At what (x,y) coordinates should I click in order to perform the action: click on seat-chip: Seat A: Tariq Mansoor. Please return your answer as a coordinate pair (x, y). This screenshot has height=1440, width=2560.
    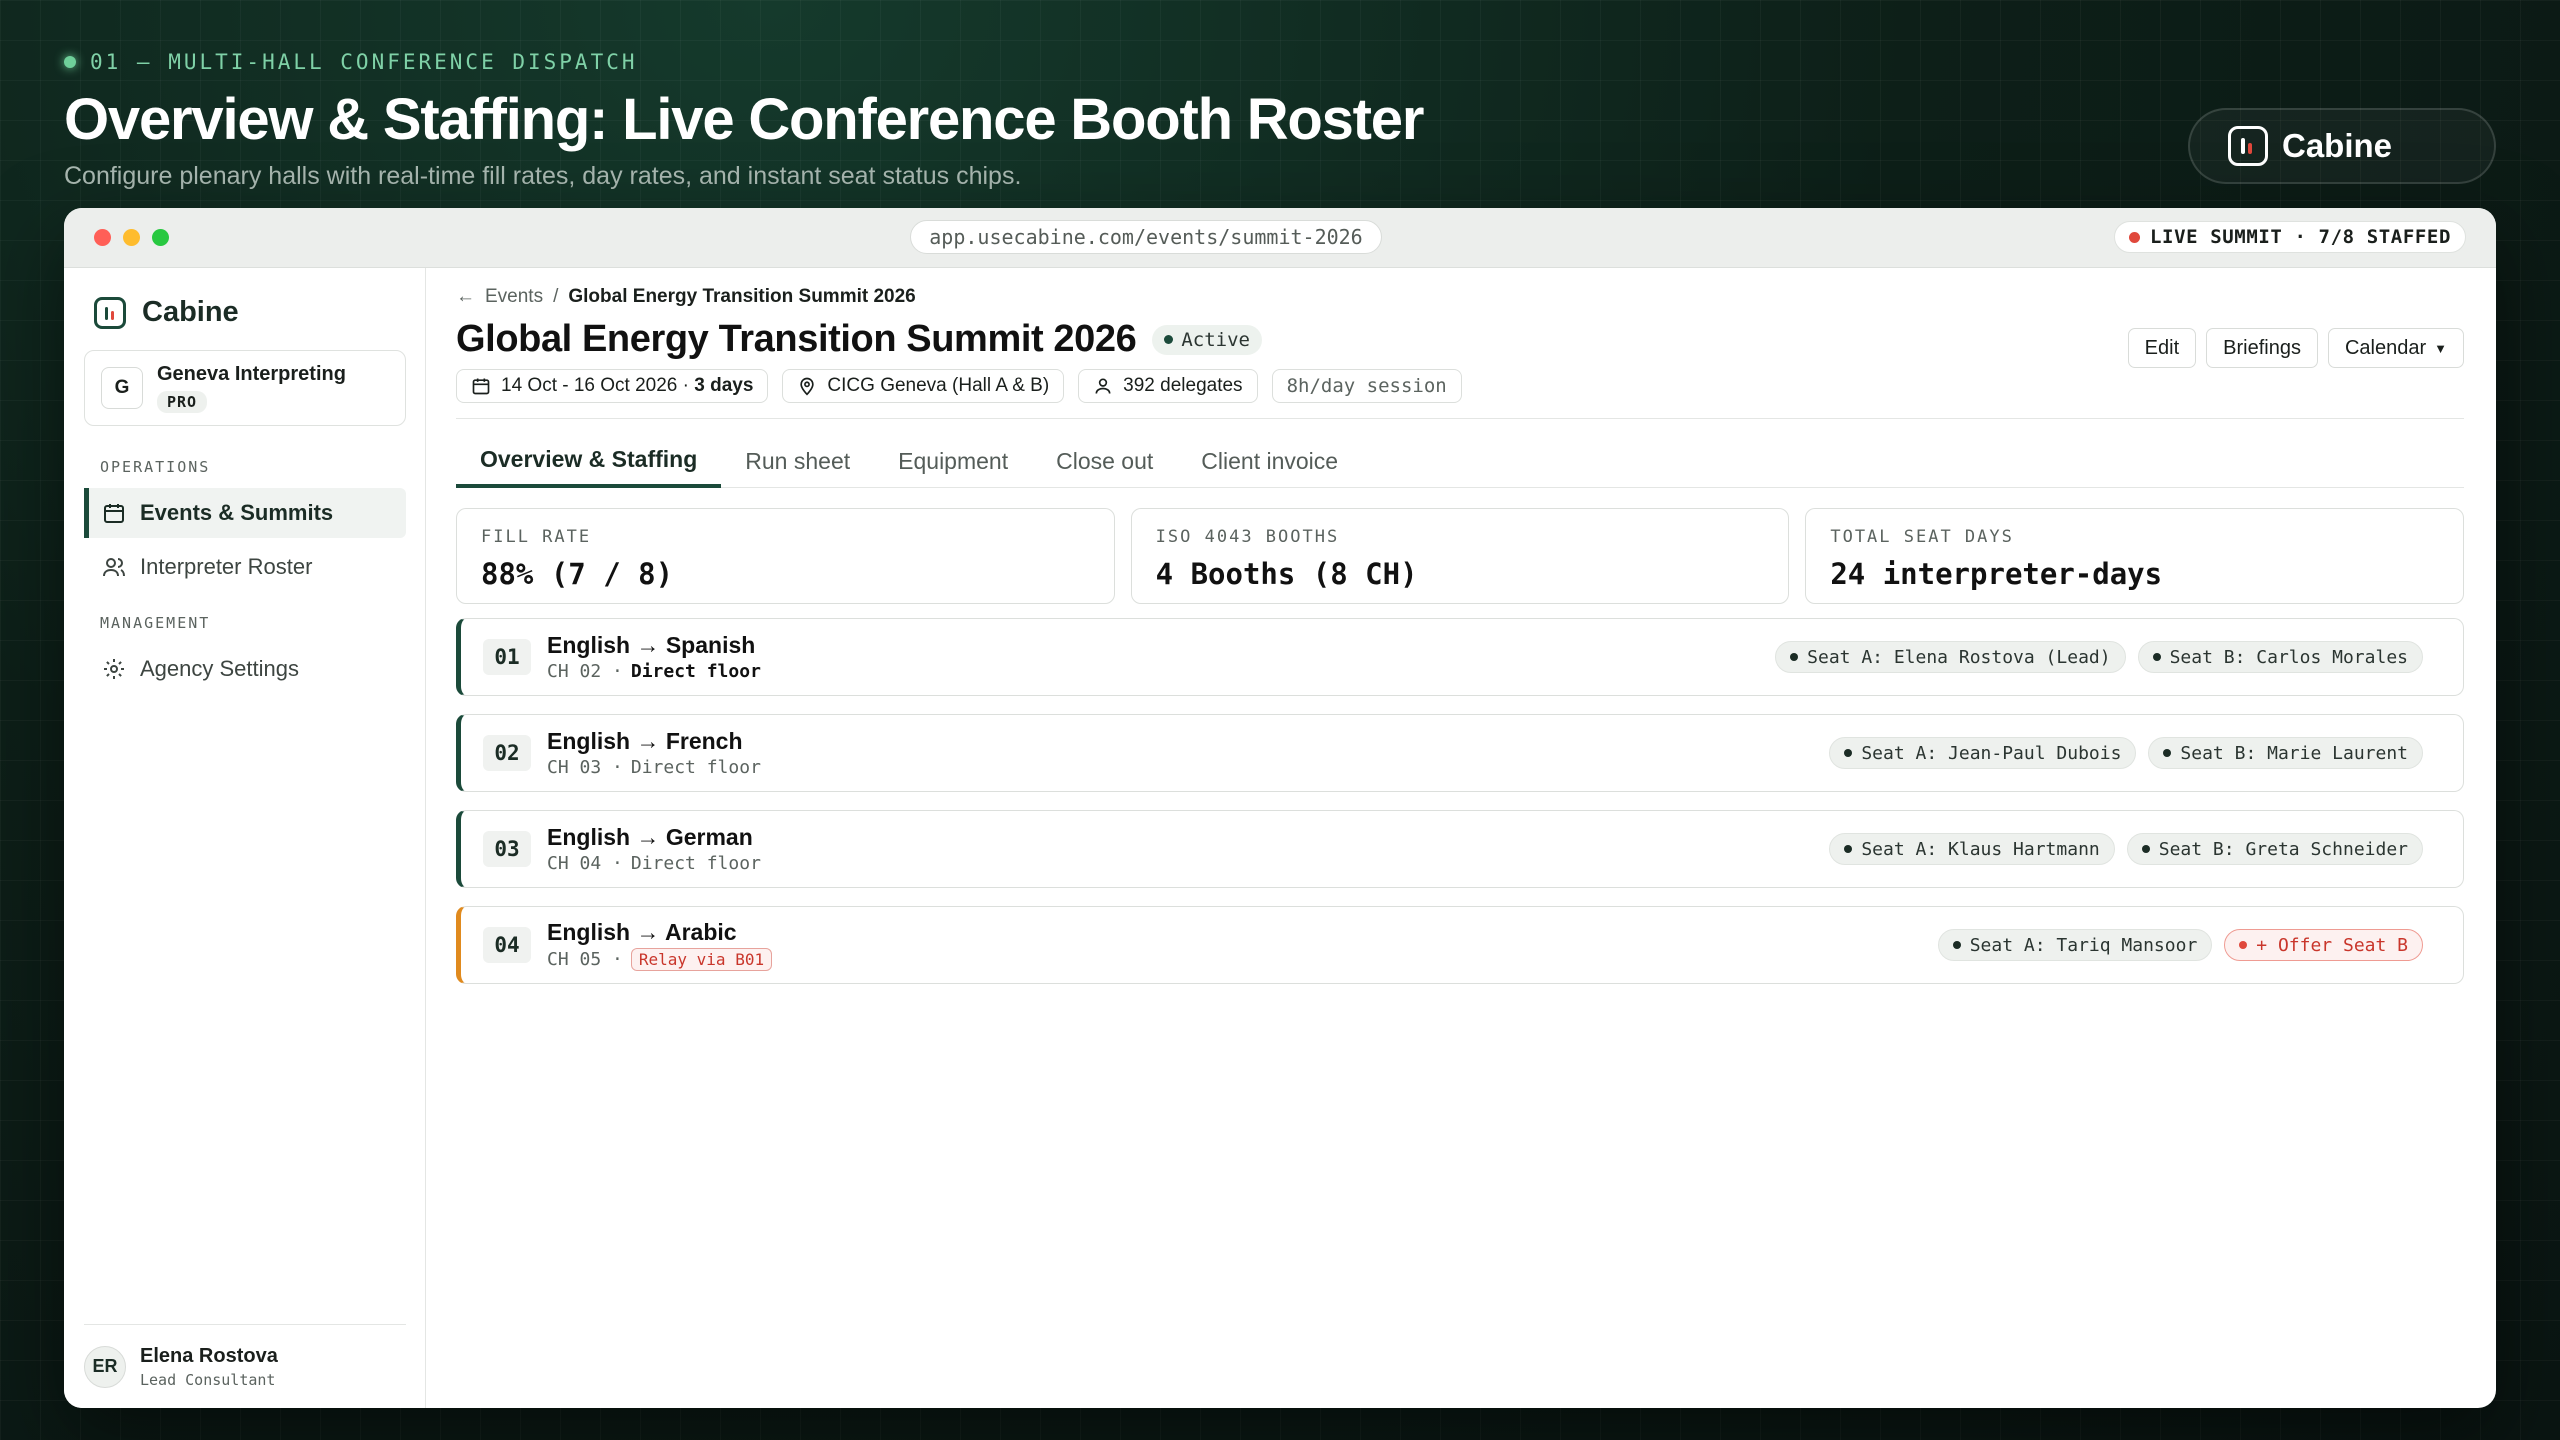
    Looking at the image, I should click on (2075, 945).